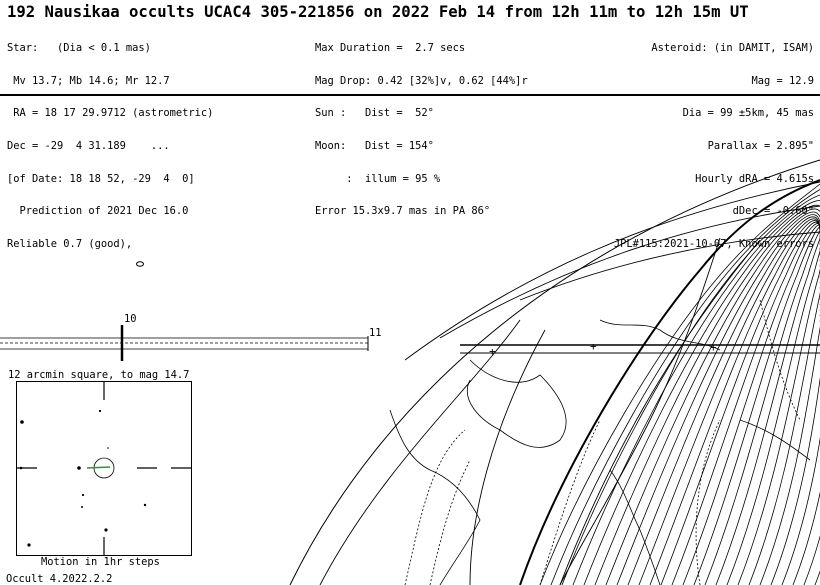  Describe the element at coordinates (140, 264) in the screenshot. I see `target-ellipse-icon` at that location.